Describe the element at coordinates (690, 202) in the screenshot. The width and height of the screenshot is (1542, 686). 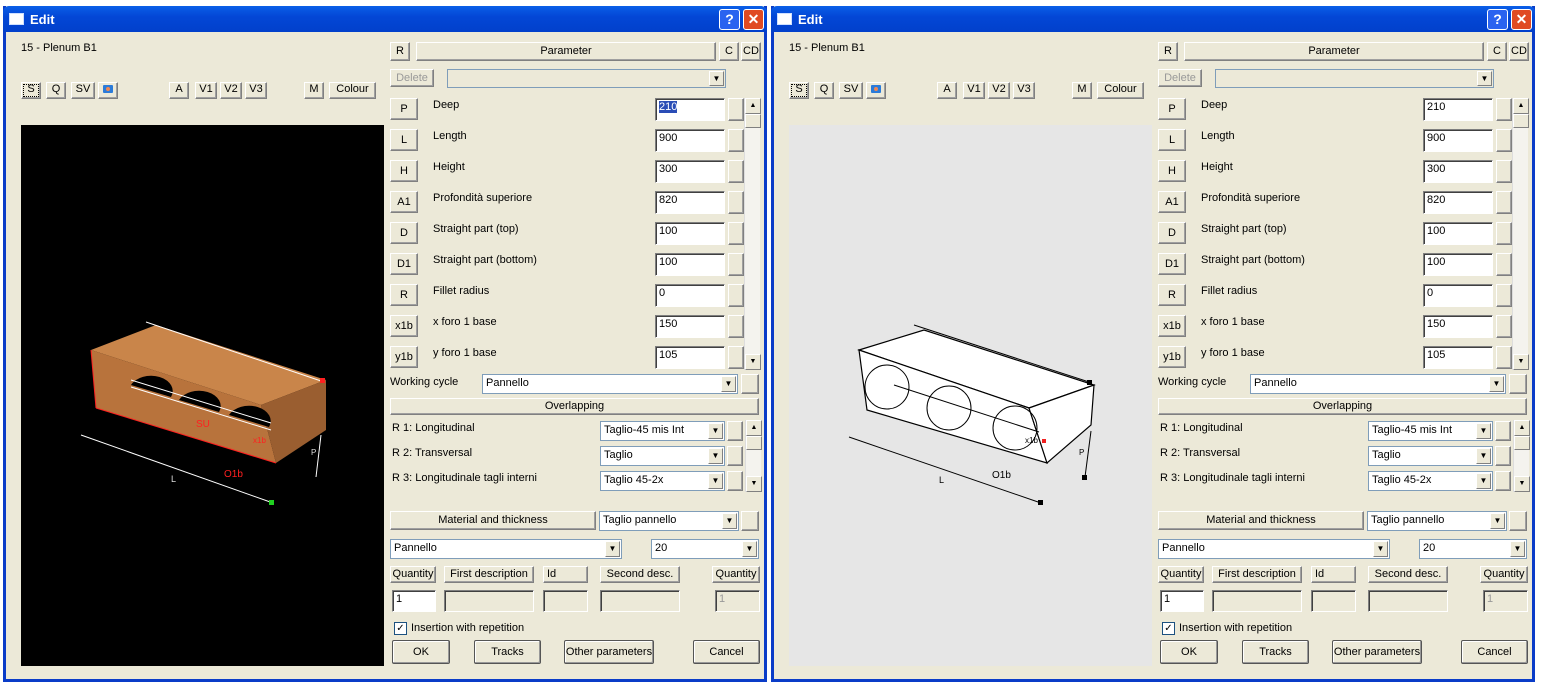
I see `param-value-input: 820` at that location.